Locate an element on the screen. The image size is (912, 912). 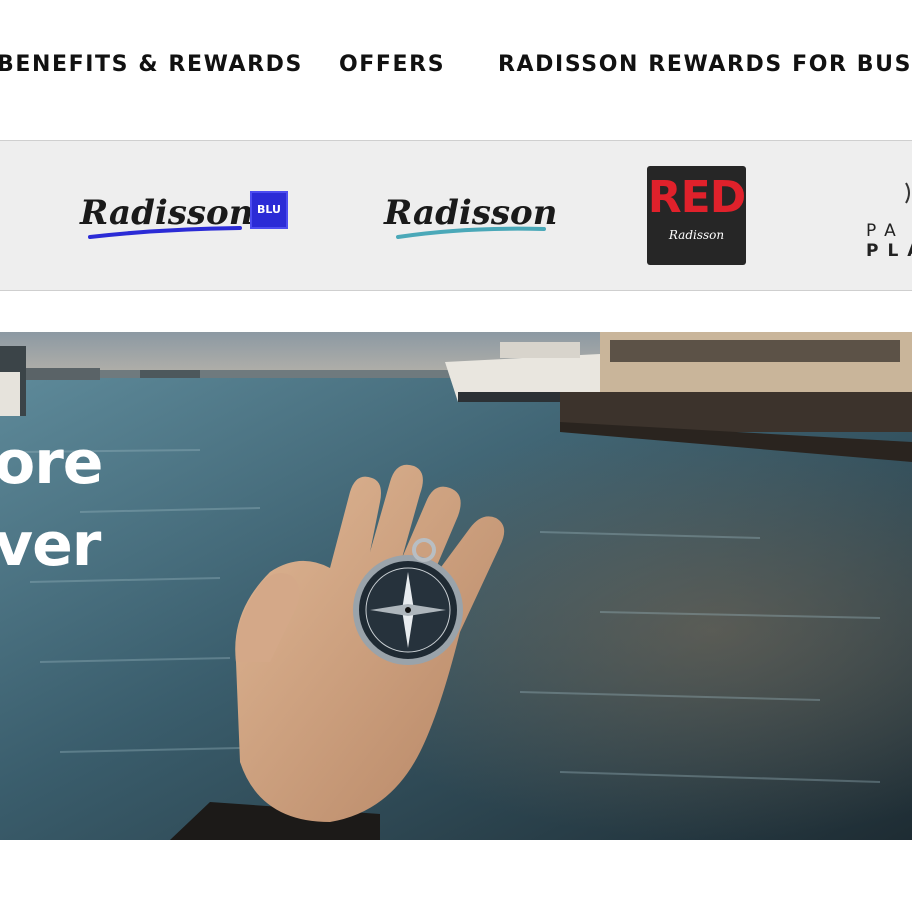
park-plaza-line-1: PA is located at coordinates (885, 231).